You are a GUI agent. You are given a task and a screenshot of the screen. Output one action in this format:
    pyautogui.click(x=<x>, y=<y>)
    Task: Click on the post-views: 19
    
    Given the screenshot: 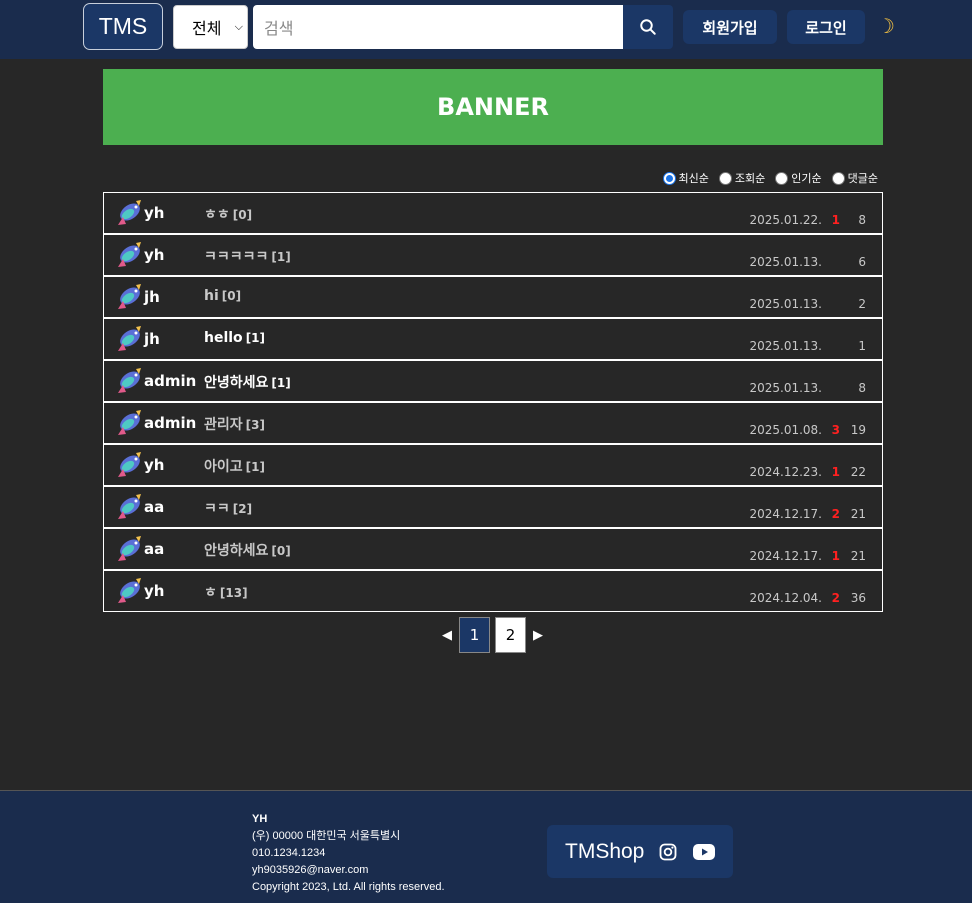 What is the action you would take?
    pyautogui.click(x=858, y=430)
    